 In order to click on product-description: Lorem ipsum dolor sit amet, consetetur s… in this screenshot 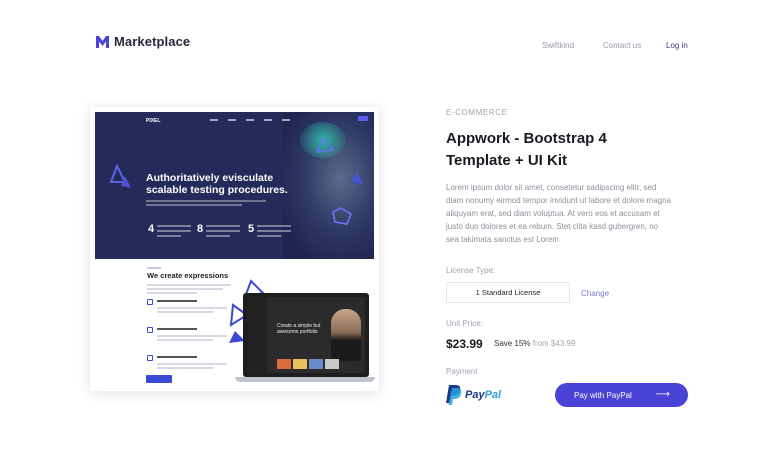, I will do `click(559, 213)`.